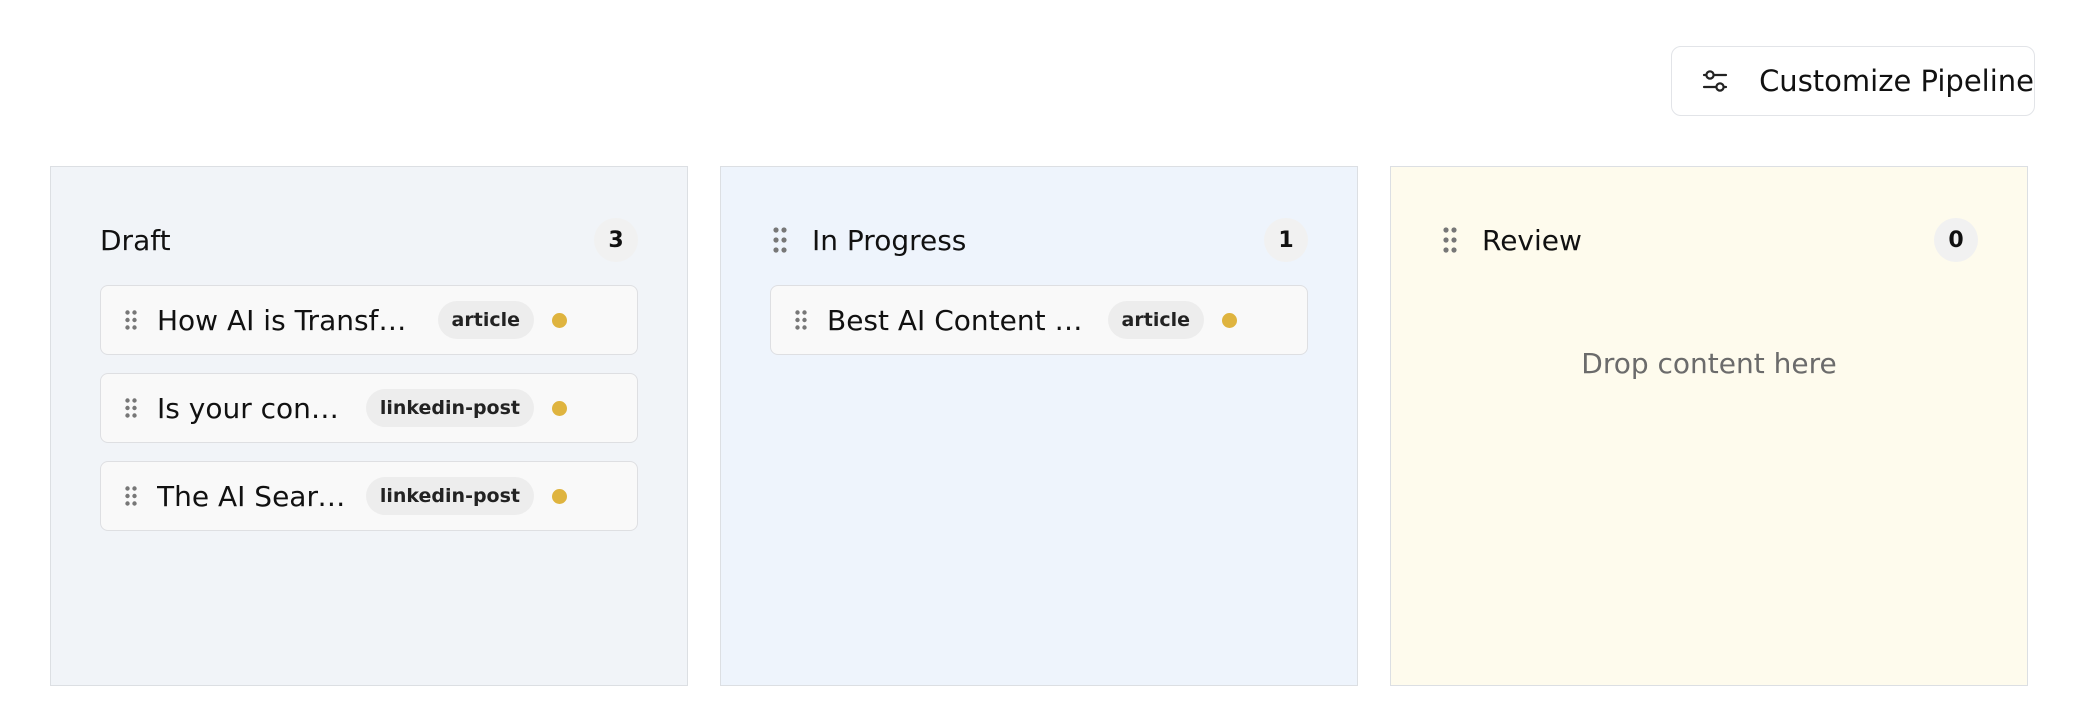 Image resolution: width=2078 pixels, height=706 pixels. Describe the element at coordinates (251, 408) in the screenshot. I see `card-title: Is your content ready` at that location.